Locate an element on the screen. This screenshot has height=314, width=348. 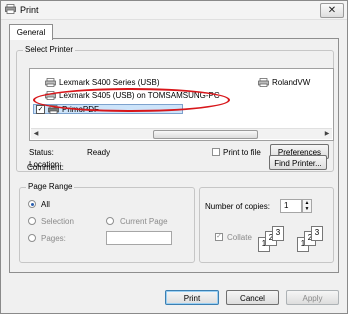
default-printer-checkmark: ✓ is located at coordinates (40, 109).